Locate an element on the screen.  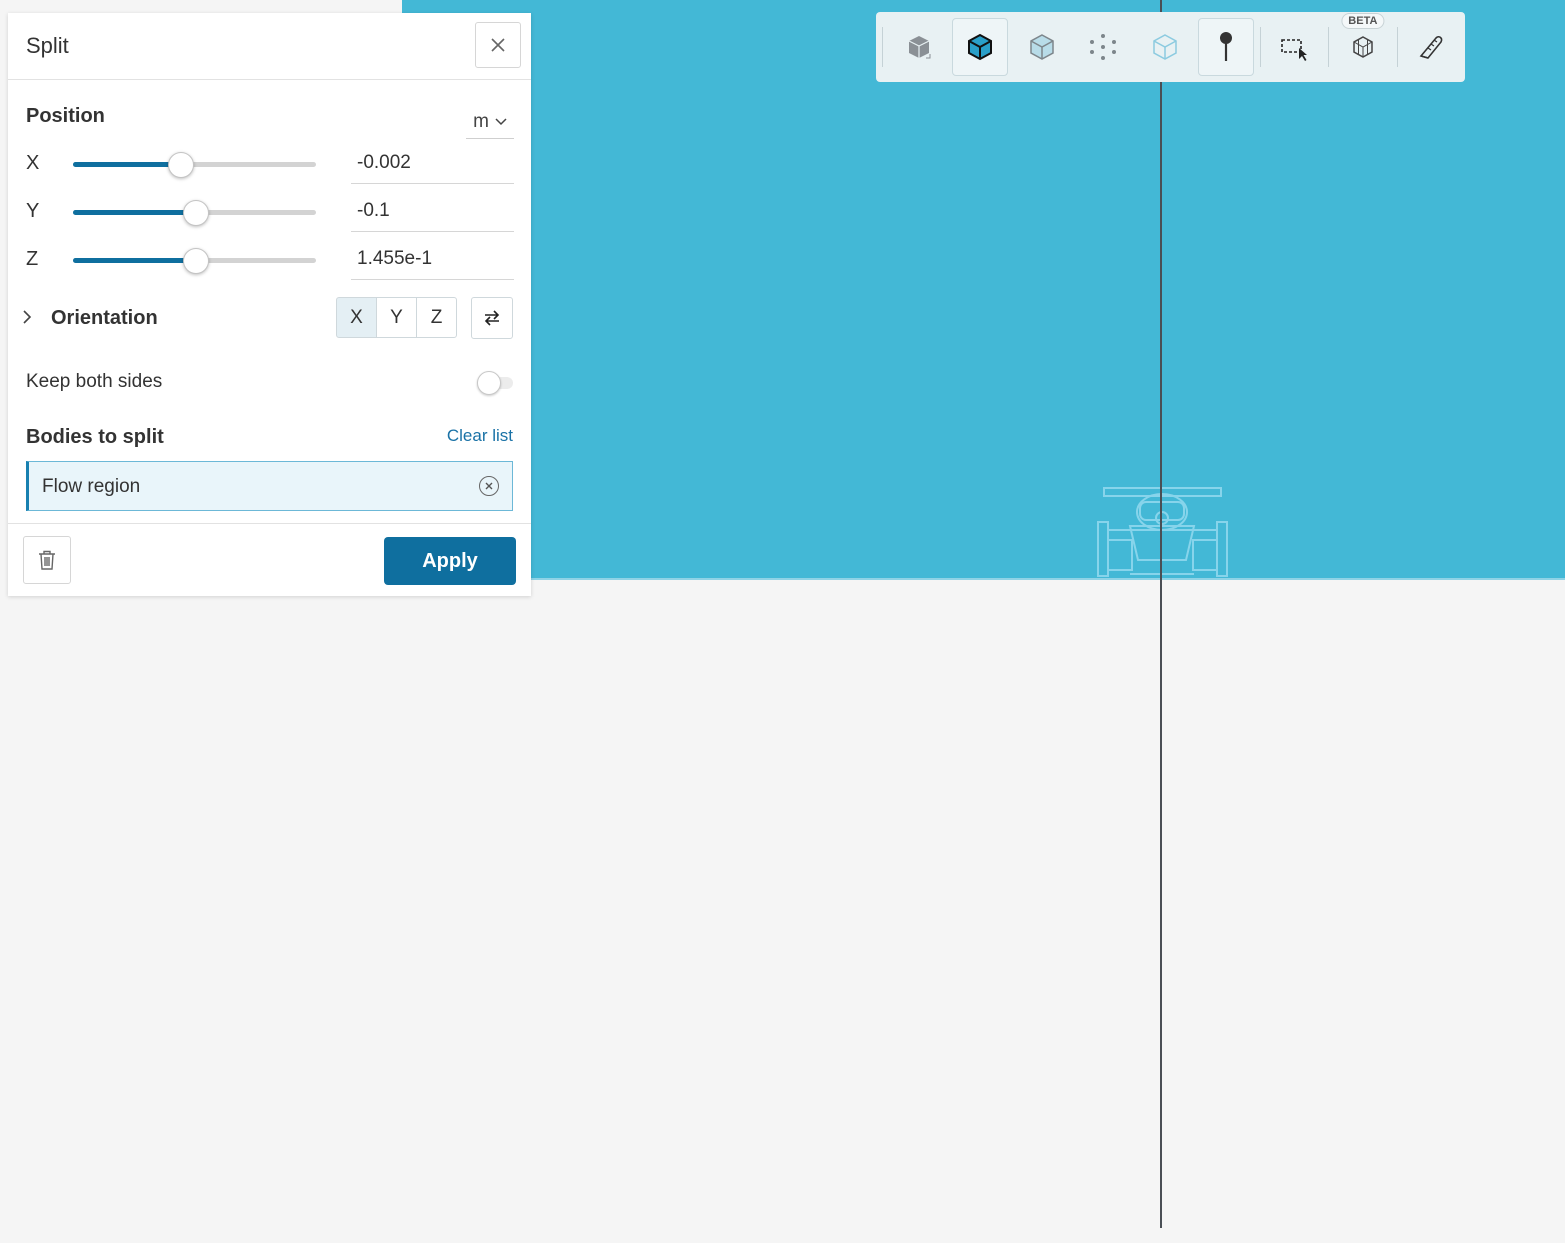
position-title: Position is located at coordinates (65, 116).